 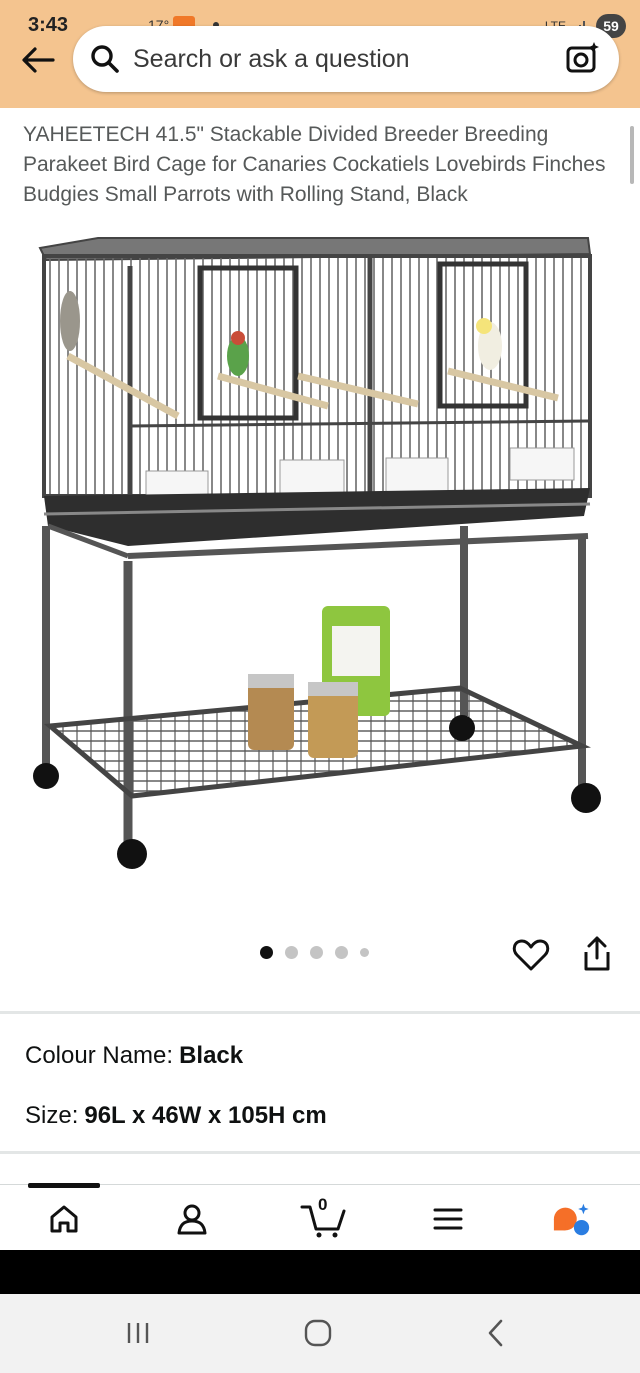 What do you see at coordinates (64, 1185) in the screenshot?
I see `nav-active-indicator` at bounding box center [64, 1185].